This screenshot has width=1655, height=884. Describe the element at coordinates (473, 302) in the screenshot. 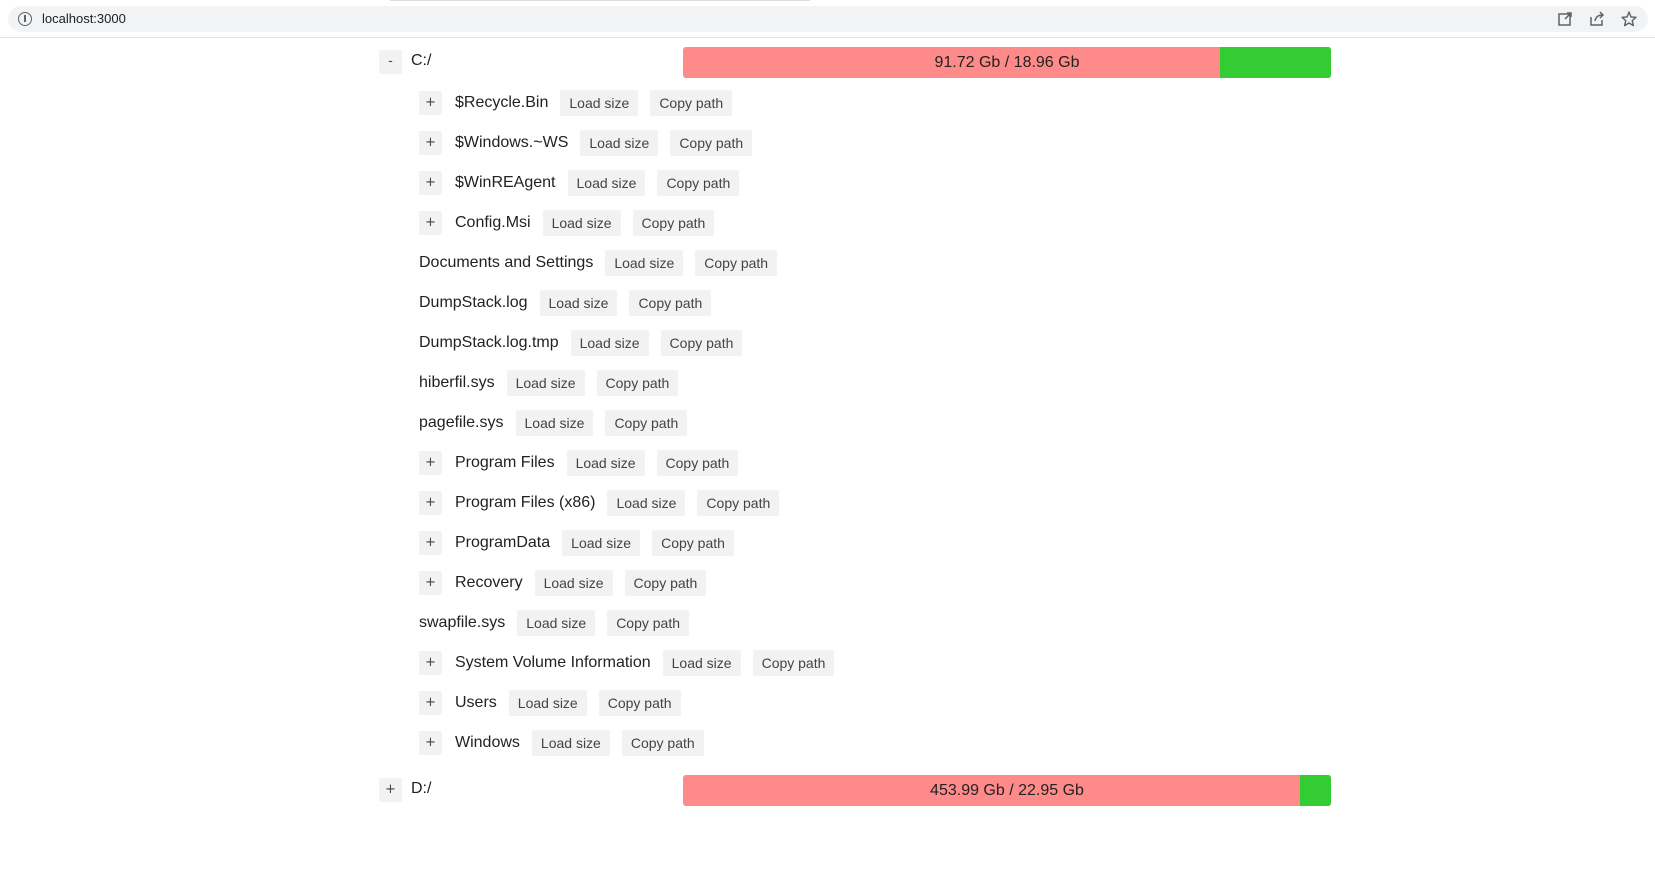

I see `entry-name: DumpStack.log` at that location.